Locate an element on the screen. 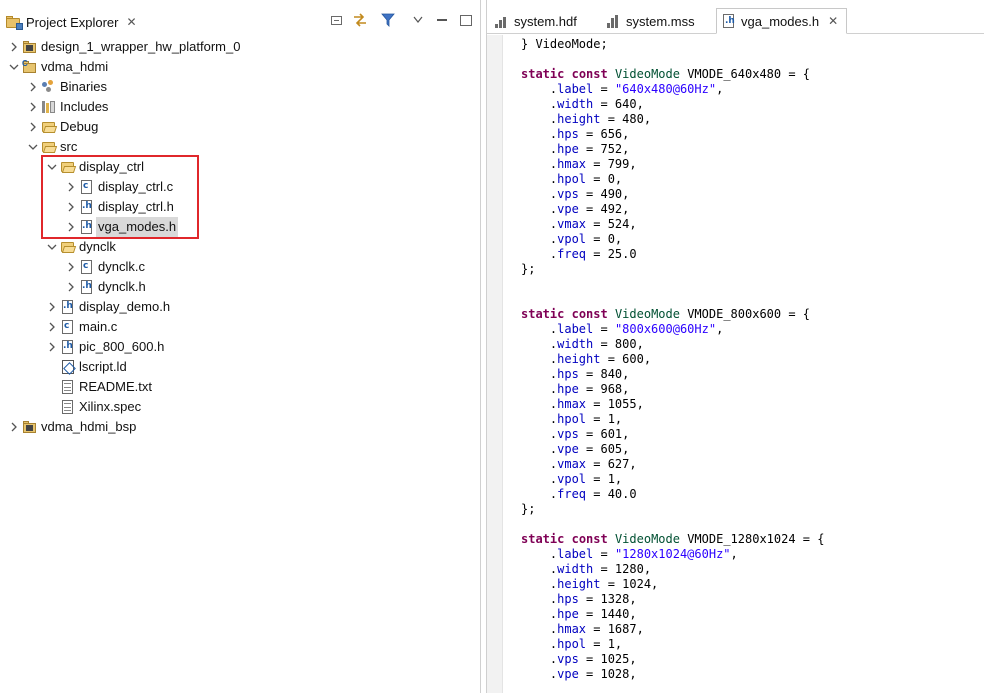 Image resolution: width=984 pixels, height=693 pixels. tree-item: .h dynclk.h is located at coordinates (105, 287).